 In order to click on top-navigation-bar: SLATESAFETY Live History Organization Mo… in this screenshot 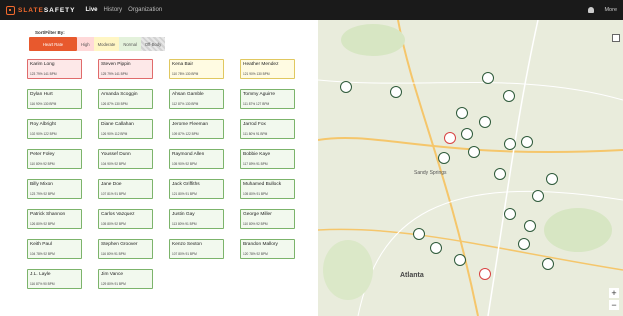, I will do `click(311, 10)`.